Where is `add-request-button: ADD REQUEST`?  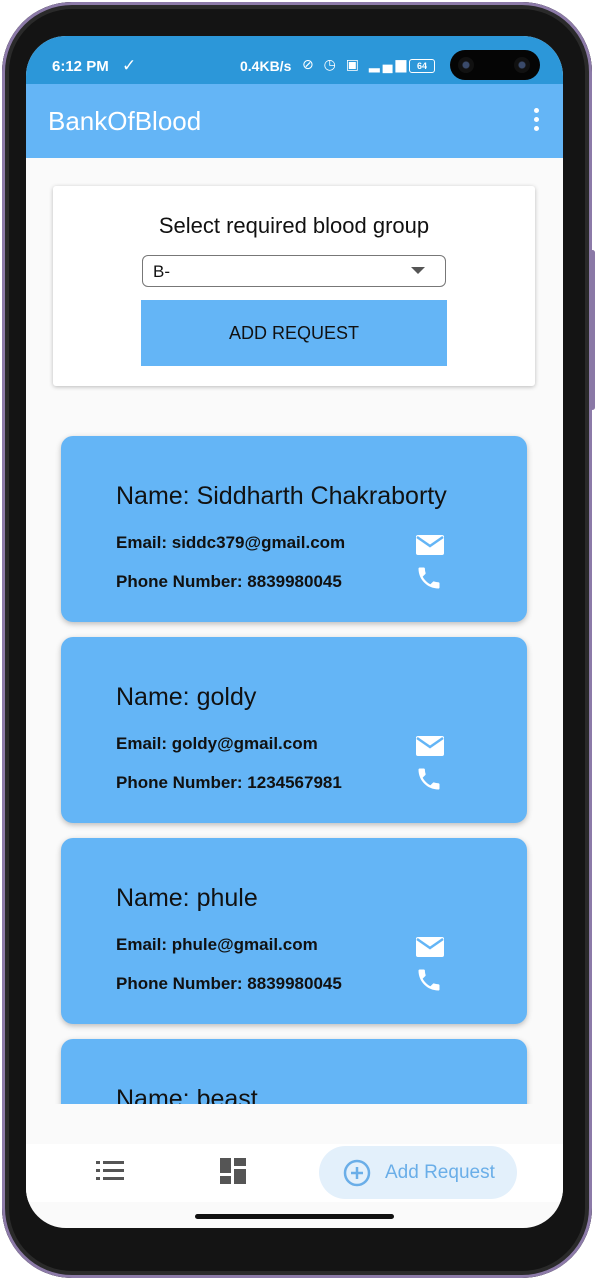
add-request-button: ADD REQUEST is located at coordinates (294, 333).